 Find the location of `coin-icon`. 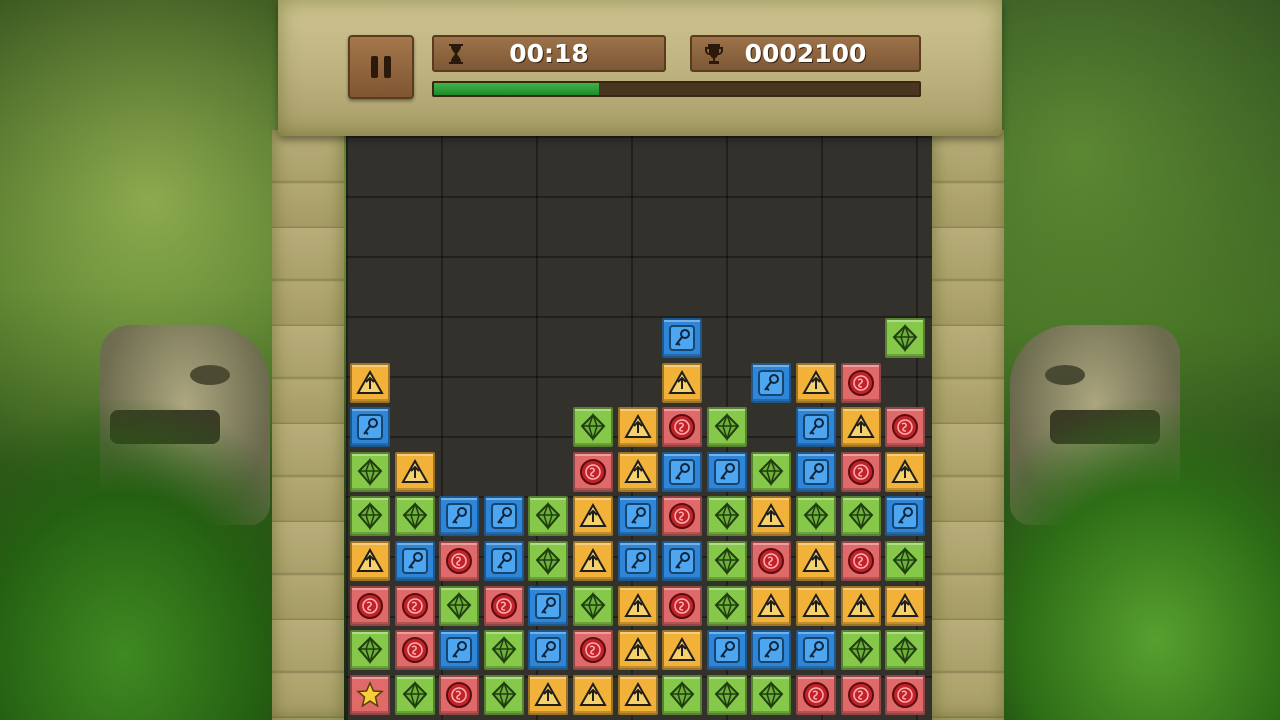

coin-icon is located at coordinates (771, 561).